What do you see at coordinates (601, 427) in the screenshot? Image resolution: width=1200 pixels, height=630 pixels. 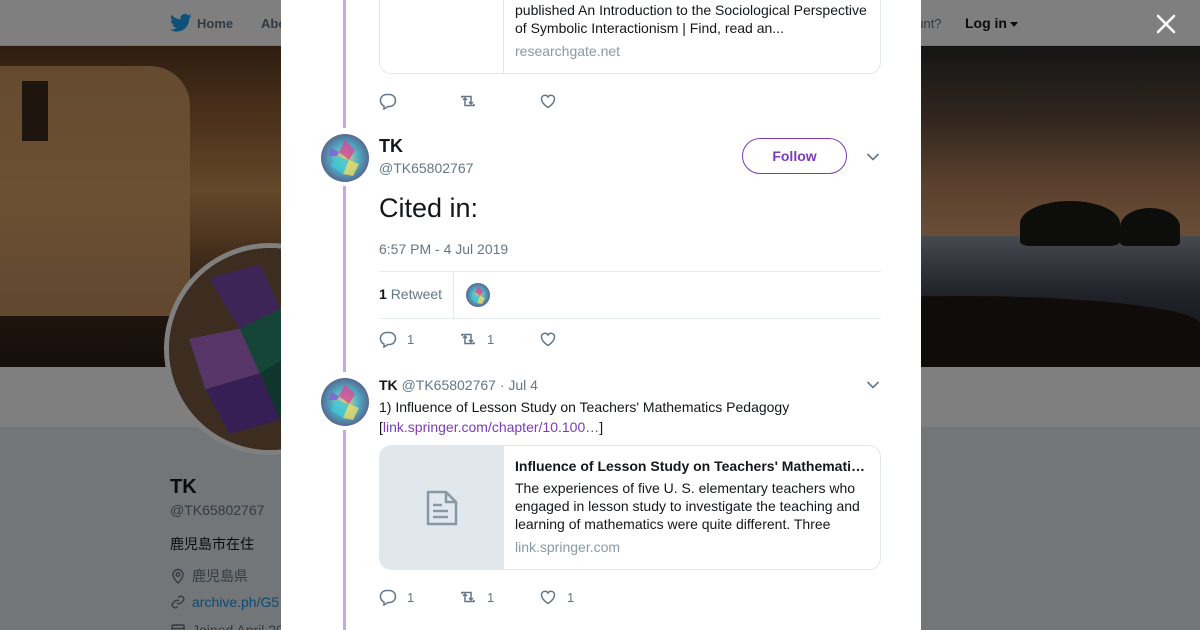 I see `tweet-text-suffix: ]` at bounding box center [601, 427].